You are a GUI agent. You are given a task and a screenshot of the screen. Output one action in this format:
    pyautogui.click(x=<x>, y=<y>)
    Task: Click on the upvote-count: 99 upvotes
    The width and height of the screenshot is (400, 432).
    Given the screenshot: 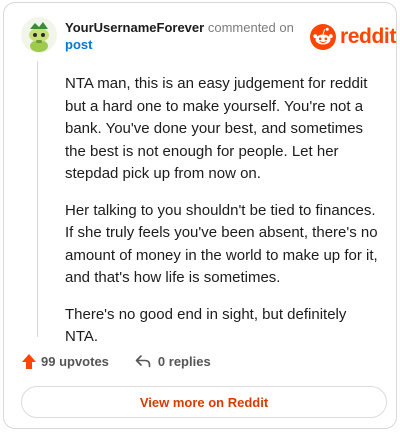 What is the action you would take?
    pyautogui.click(x=75, y=361)
    